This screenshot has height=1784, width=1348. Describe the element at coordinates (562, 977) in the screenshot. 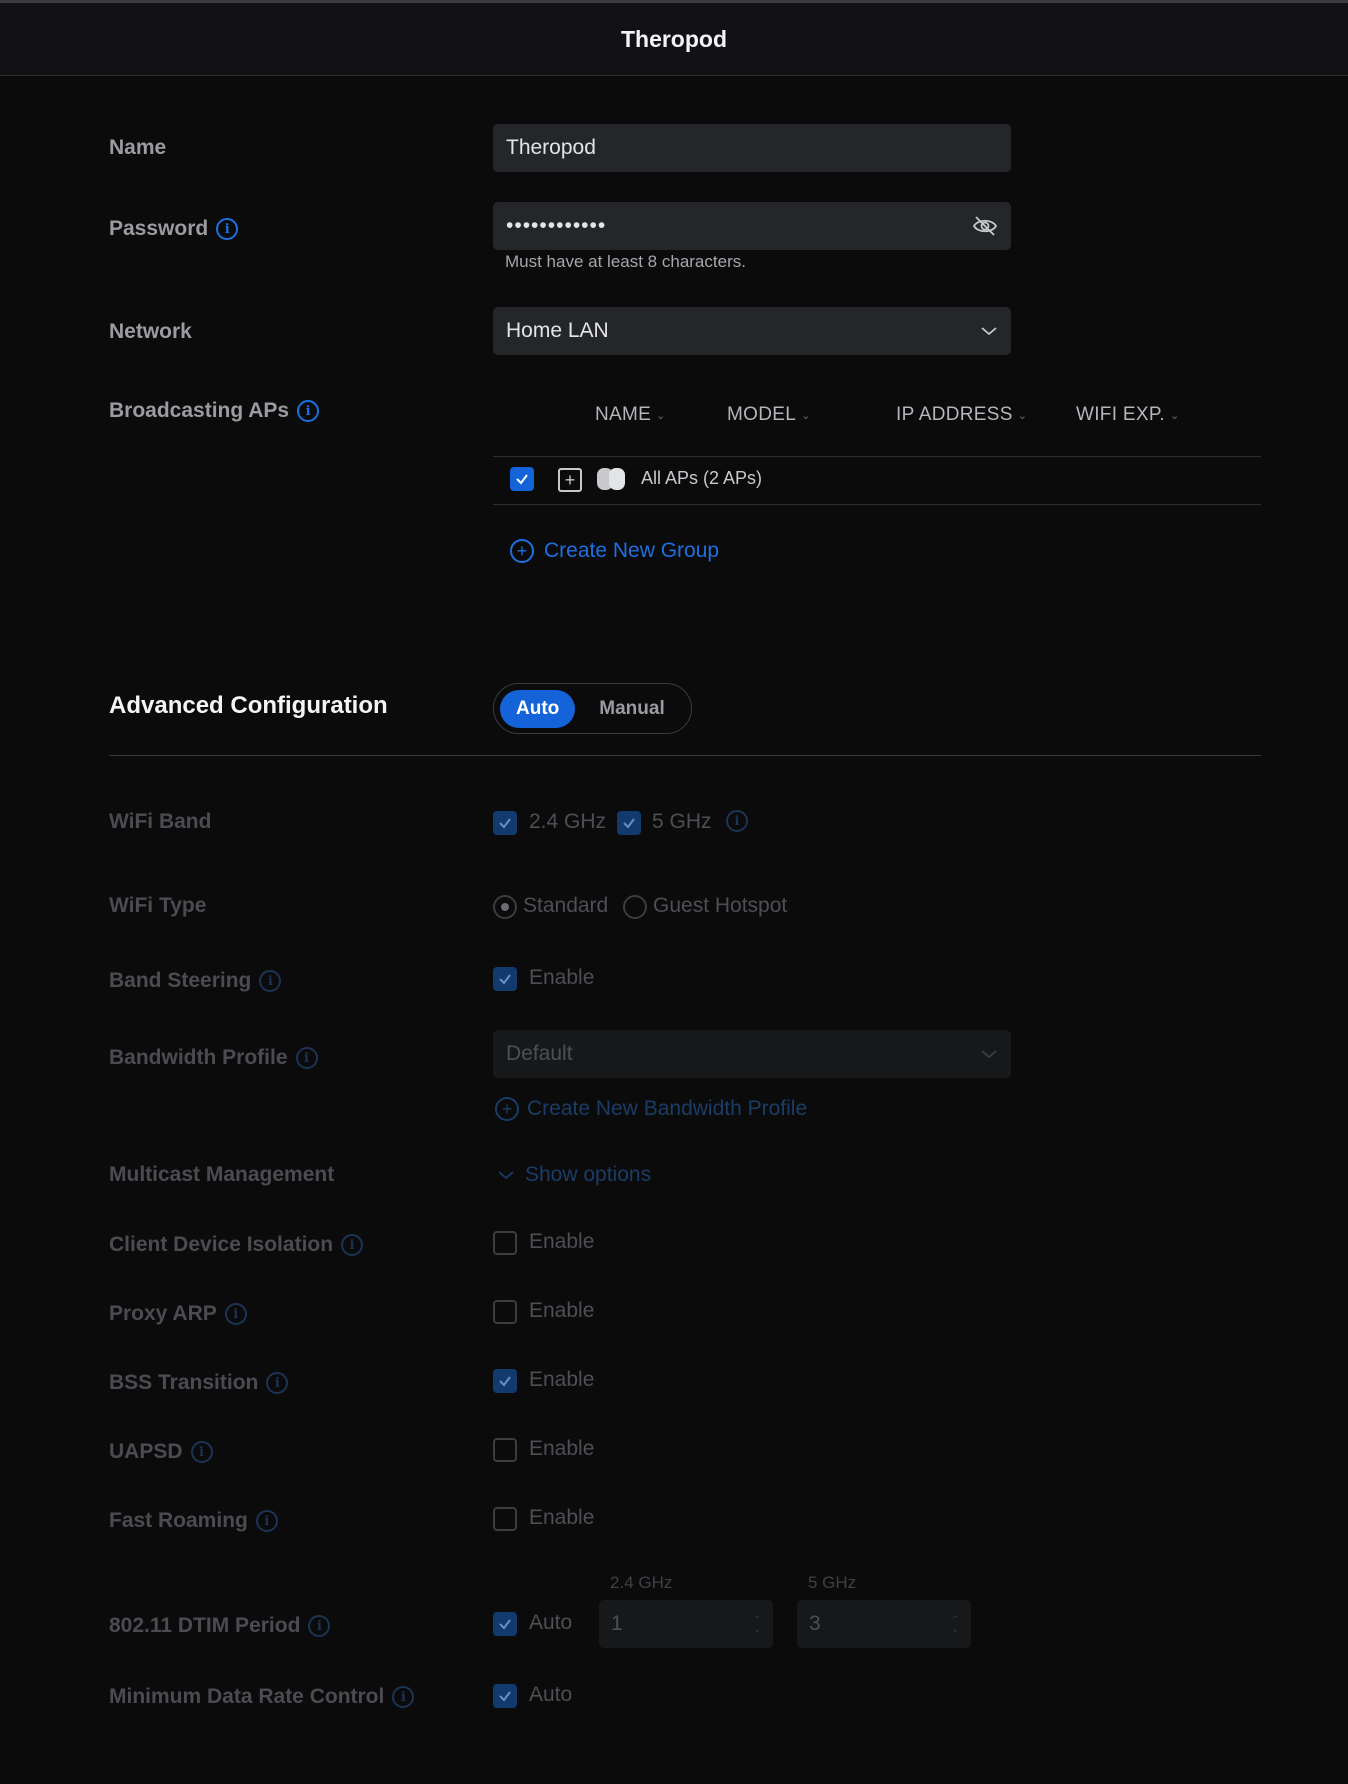

I see `band-steering-option: Enable` at that location.